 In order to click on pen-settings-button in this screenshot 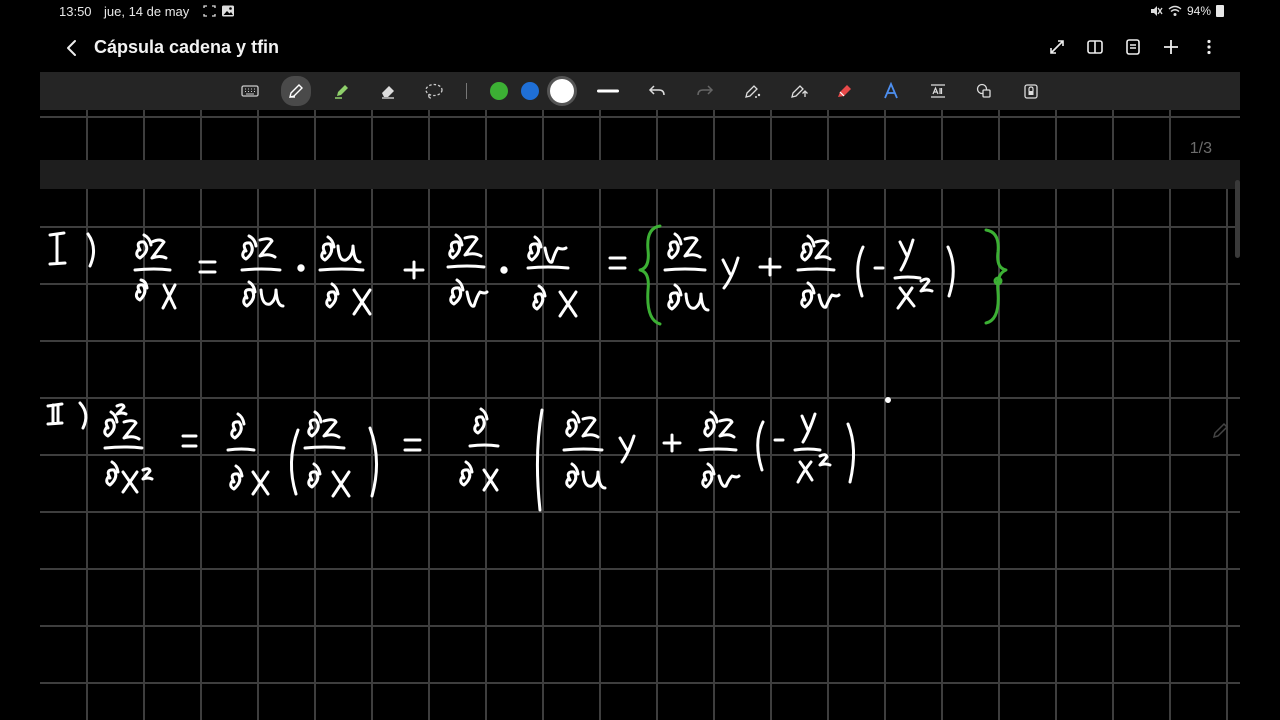, I will do `click(753, 91)`.